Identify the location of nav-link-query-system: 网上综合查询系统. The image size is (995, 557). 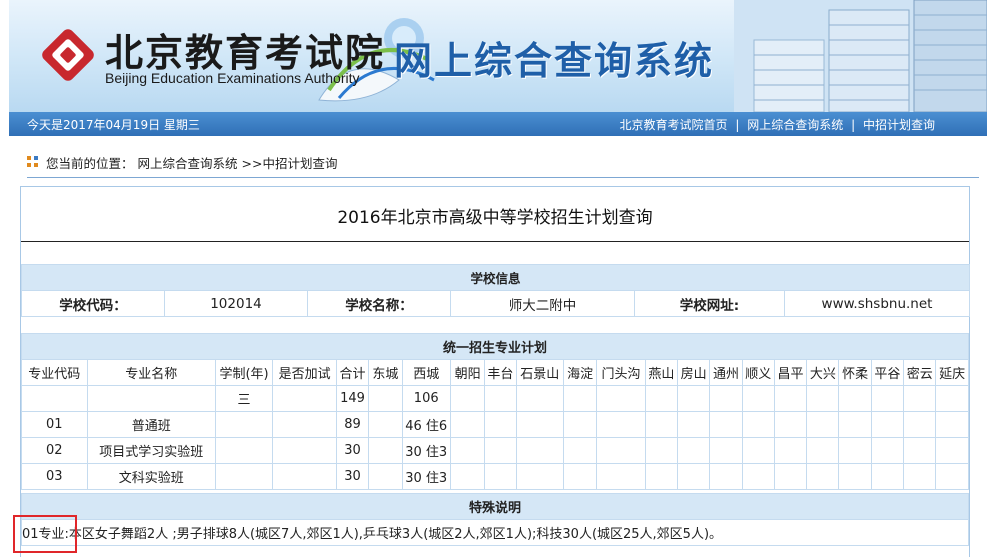
(795, 125).